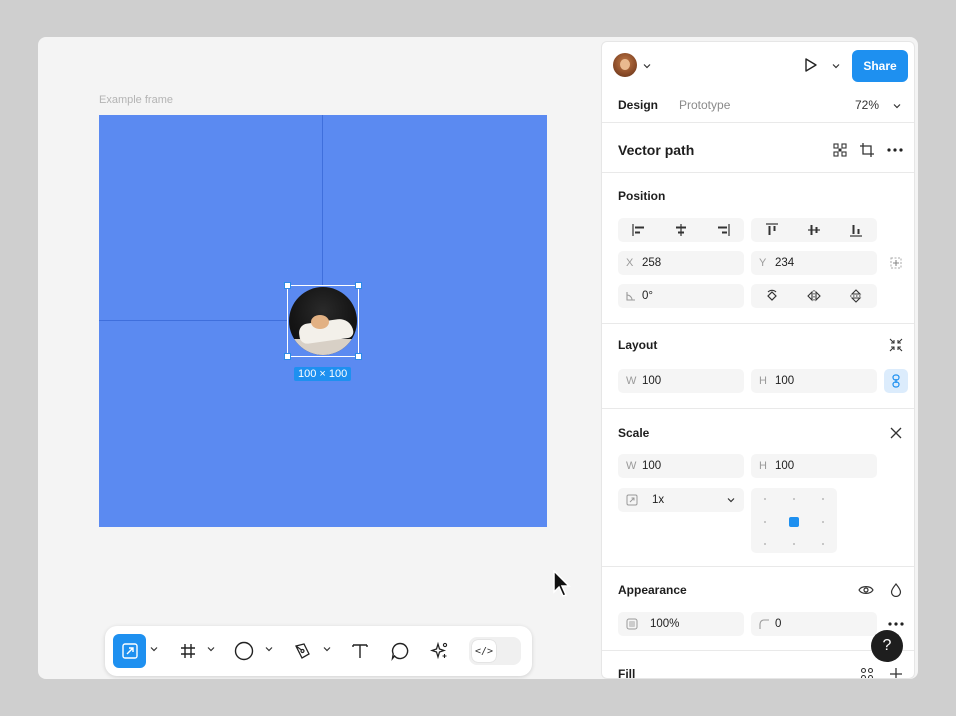  What do you see at coordinates (681, 466) in the screenshot?
I see `scale-width-field: W 100` at bounding box center [681, 466].